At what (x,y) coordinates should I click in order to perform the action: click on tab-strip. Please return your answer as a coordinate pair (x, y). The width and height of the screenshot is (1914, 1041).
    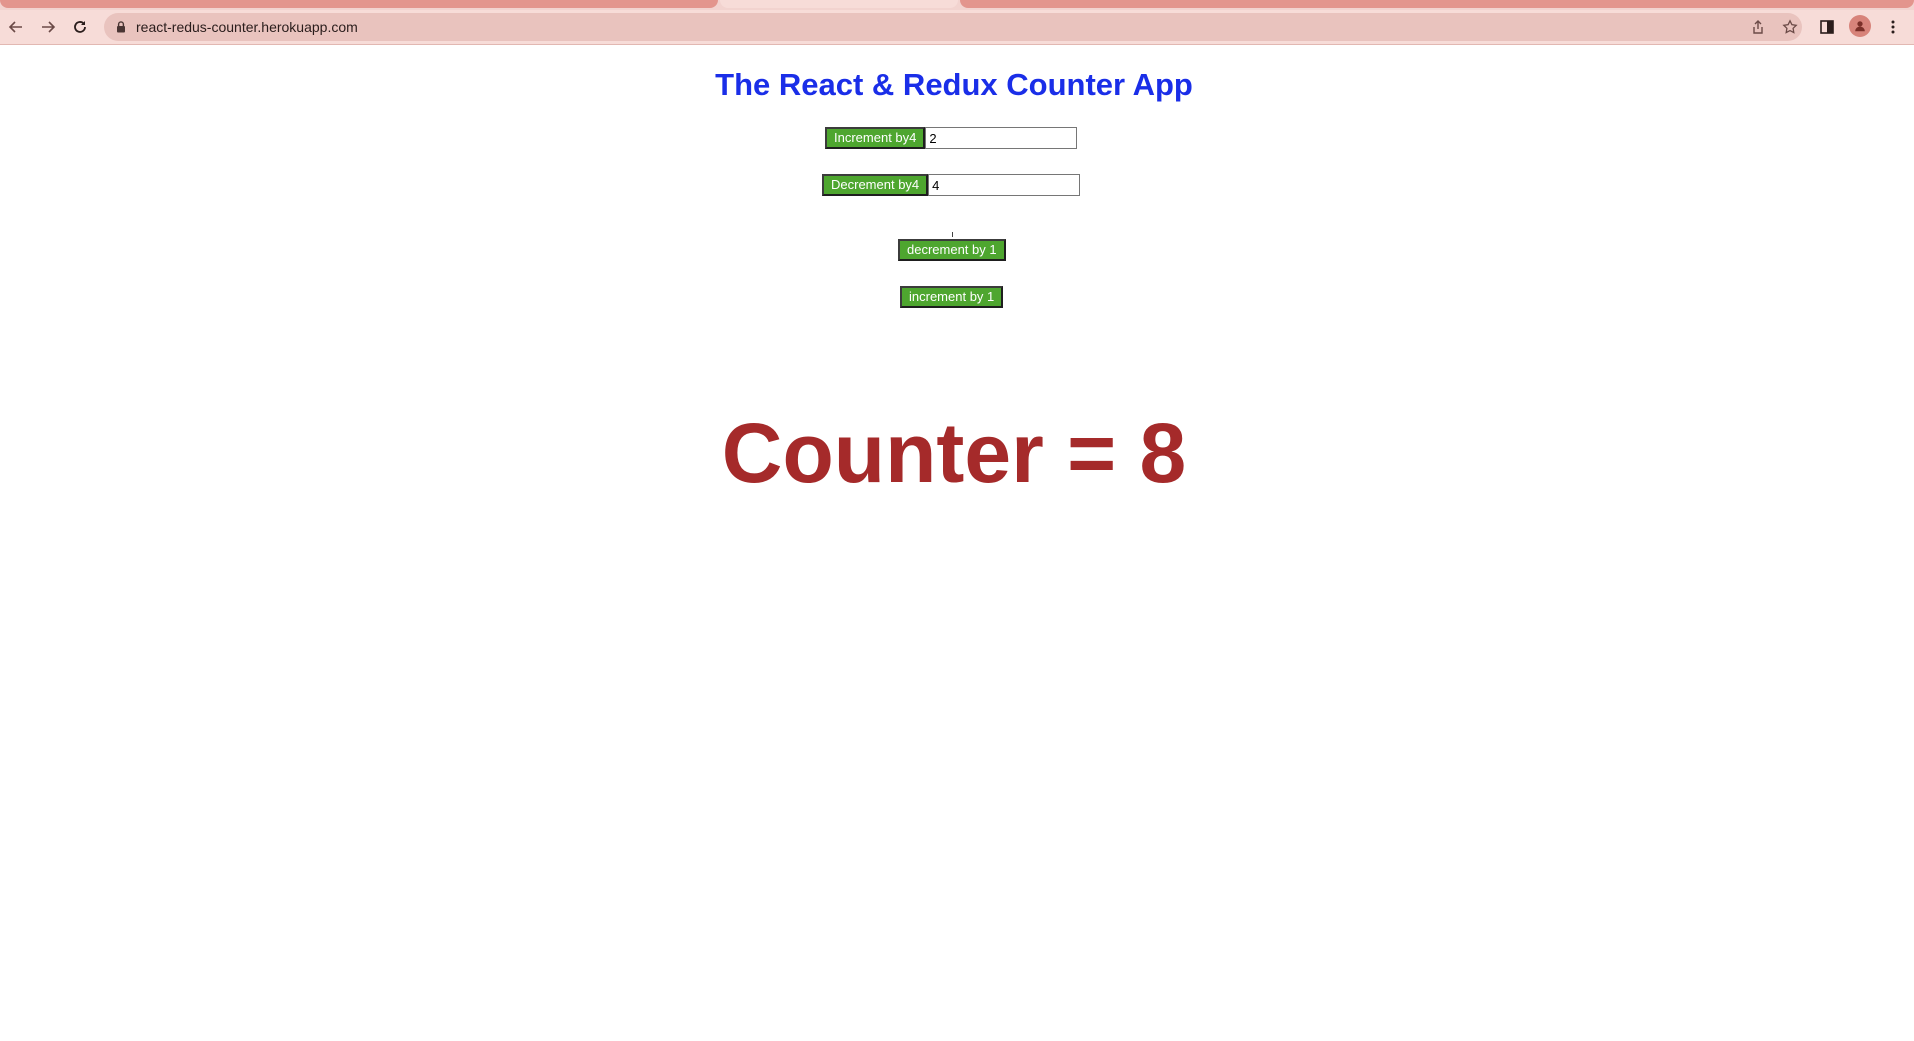
    Looking at the image, I should click on (957, 5).